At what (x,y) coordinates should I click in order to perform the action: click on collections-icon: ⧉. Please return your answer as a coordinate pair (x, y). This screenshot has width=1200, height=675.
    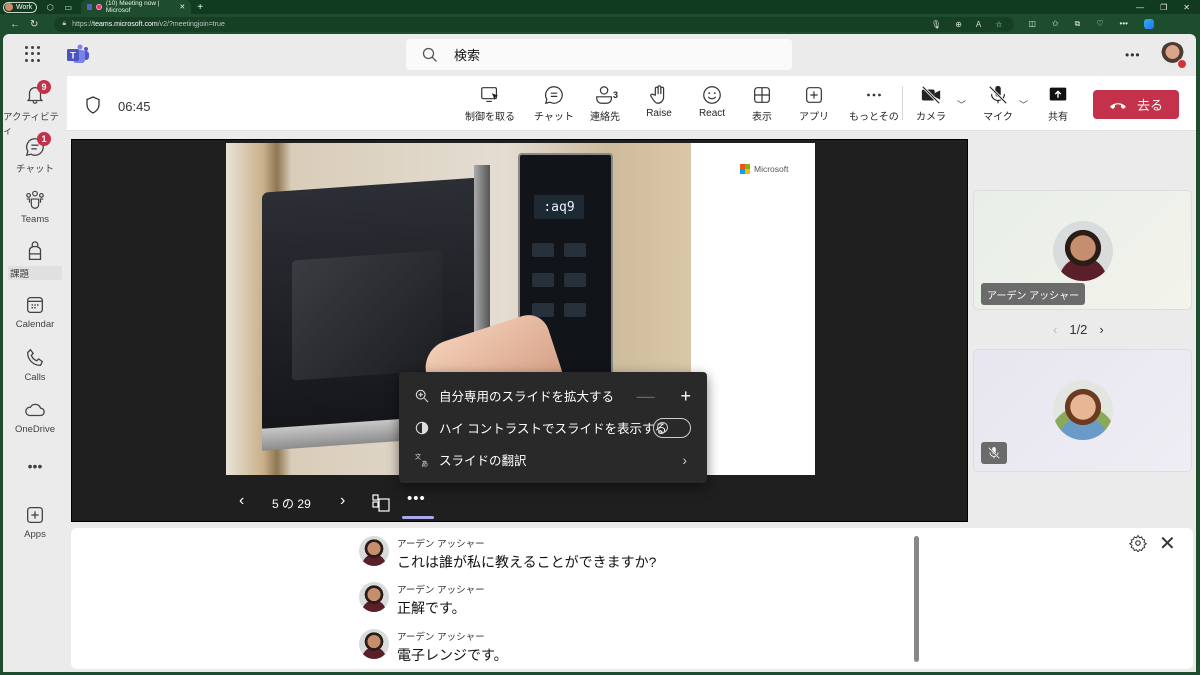
    Looking at the image, I should click on (1078, 24).